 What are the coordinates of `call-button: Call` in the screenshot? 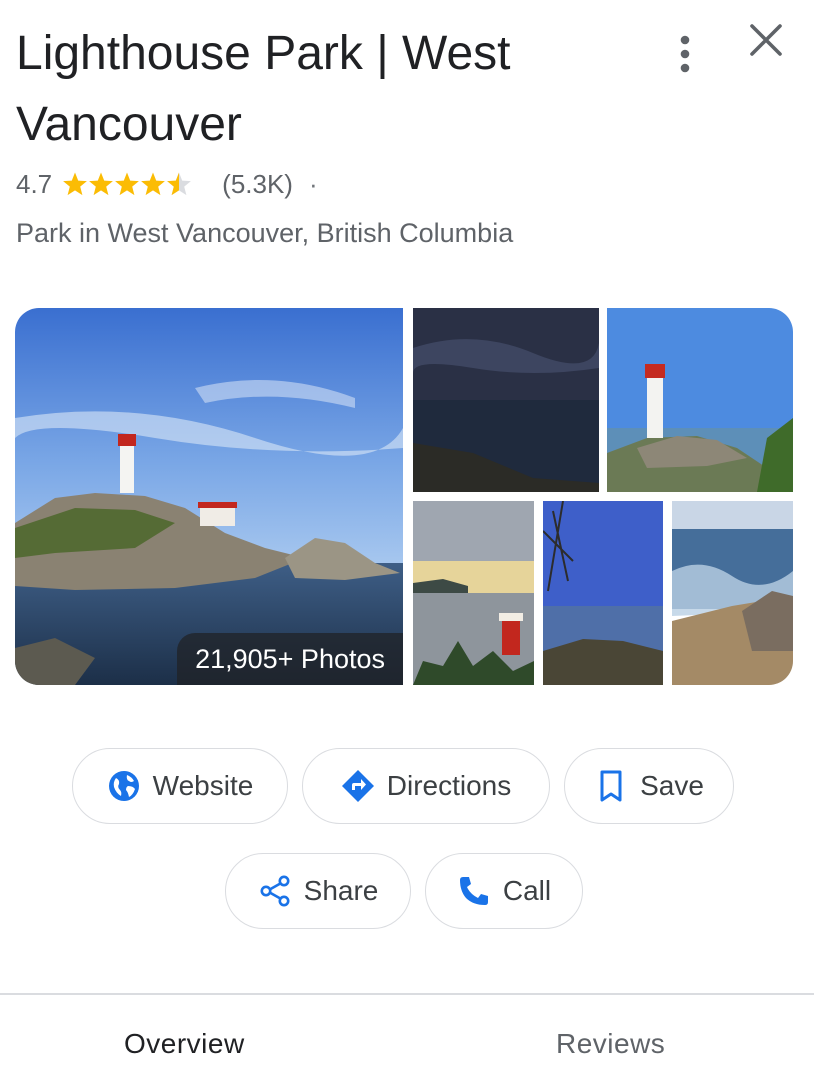 It's located at (504, 891).